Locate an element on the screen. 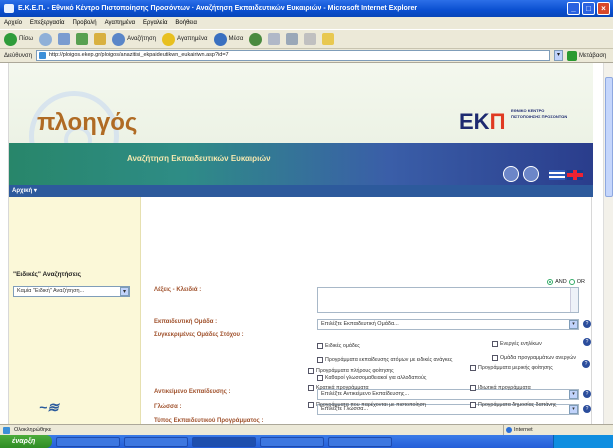  ekep-mark-left: ΕΚ is located at coordinates (474, 121).